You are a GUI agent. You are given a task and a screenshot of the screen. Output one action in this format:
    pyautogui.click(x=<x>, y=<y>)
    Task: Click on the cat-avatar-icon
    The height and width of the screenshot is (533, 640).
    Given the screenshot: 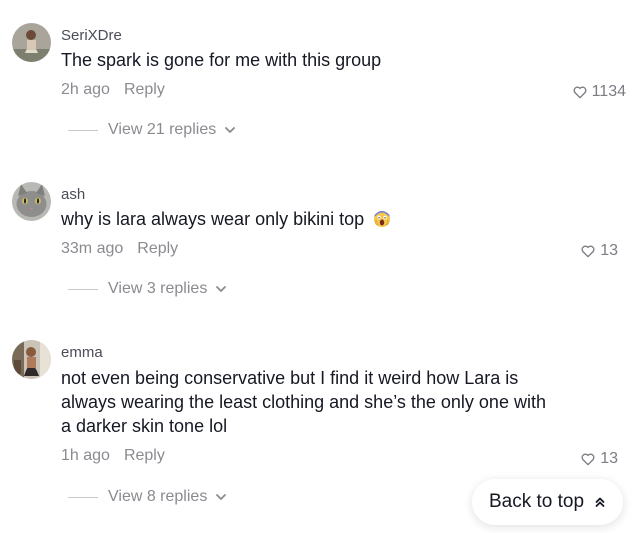 What is the action you would take?
    pyautogui.click(x=31, y=201)
    